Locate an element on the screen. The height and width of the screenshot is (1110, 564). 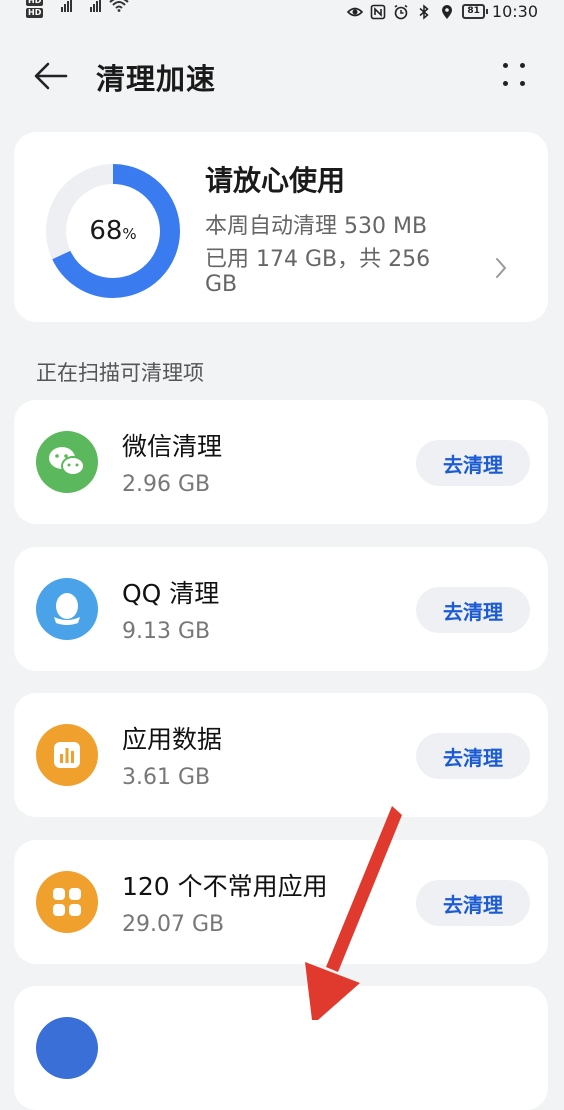
more-options-icon is located at coordinates (515, 75).